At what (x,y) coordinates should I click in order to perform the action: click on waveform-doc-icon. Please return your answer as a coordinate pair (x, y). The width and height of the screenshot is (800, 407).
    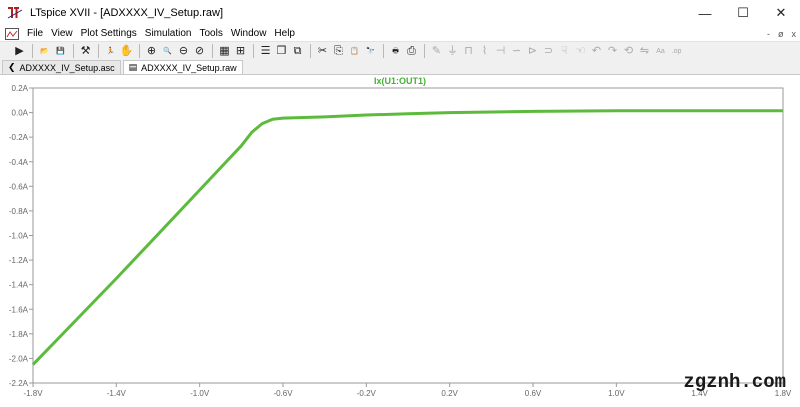
    Looking at the image, I should click on (12, 33).